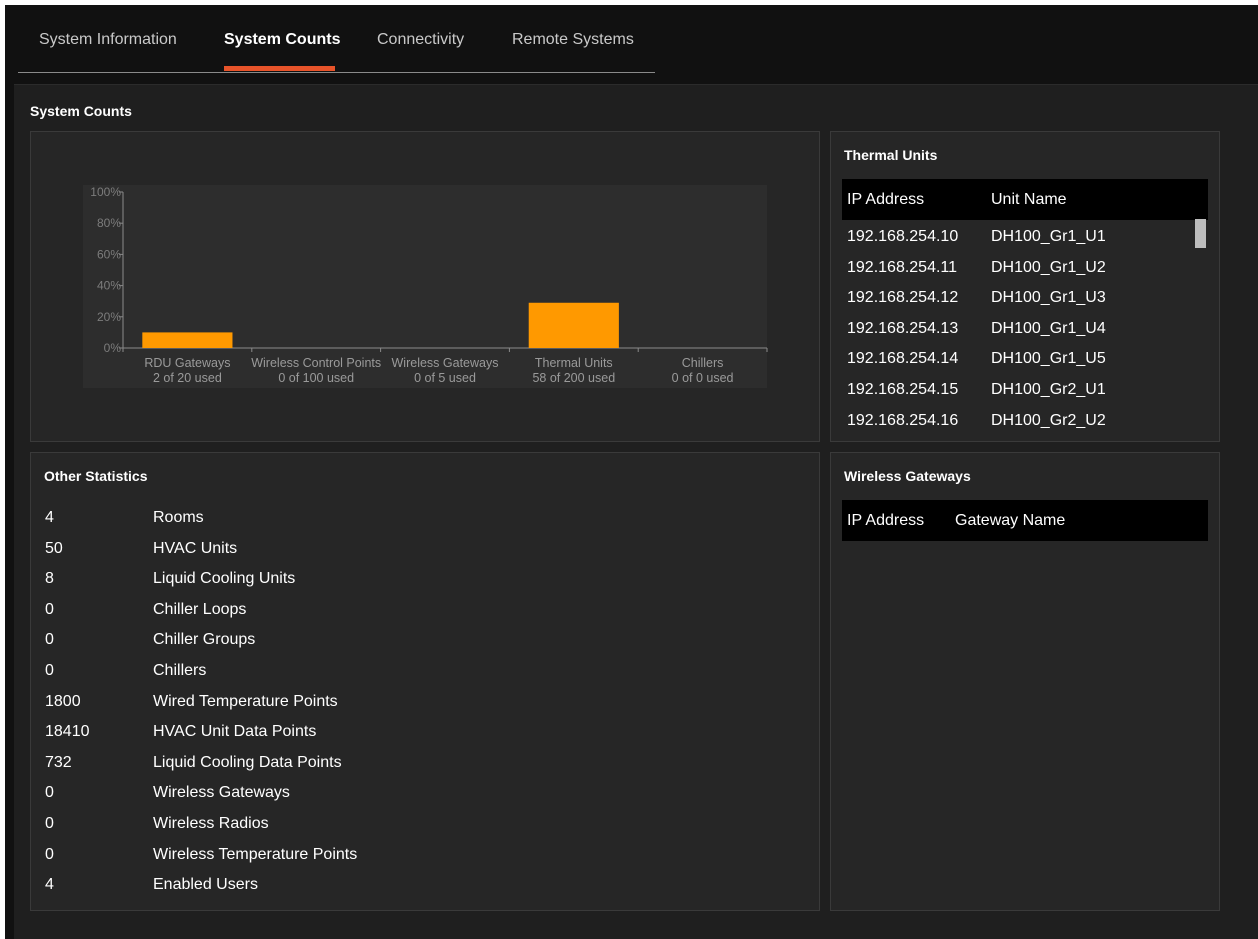  I want to click on x-category-label: Wireless Gateways, so click(445, 363).